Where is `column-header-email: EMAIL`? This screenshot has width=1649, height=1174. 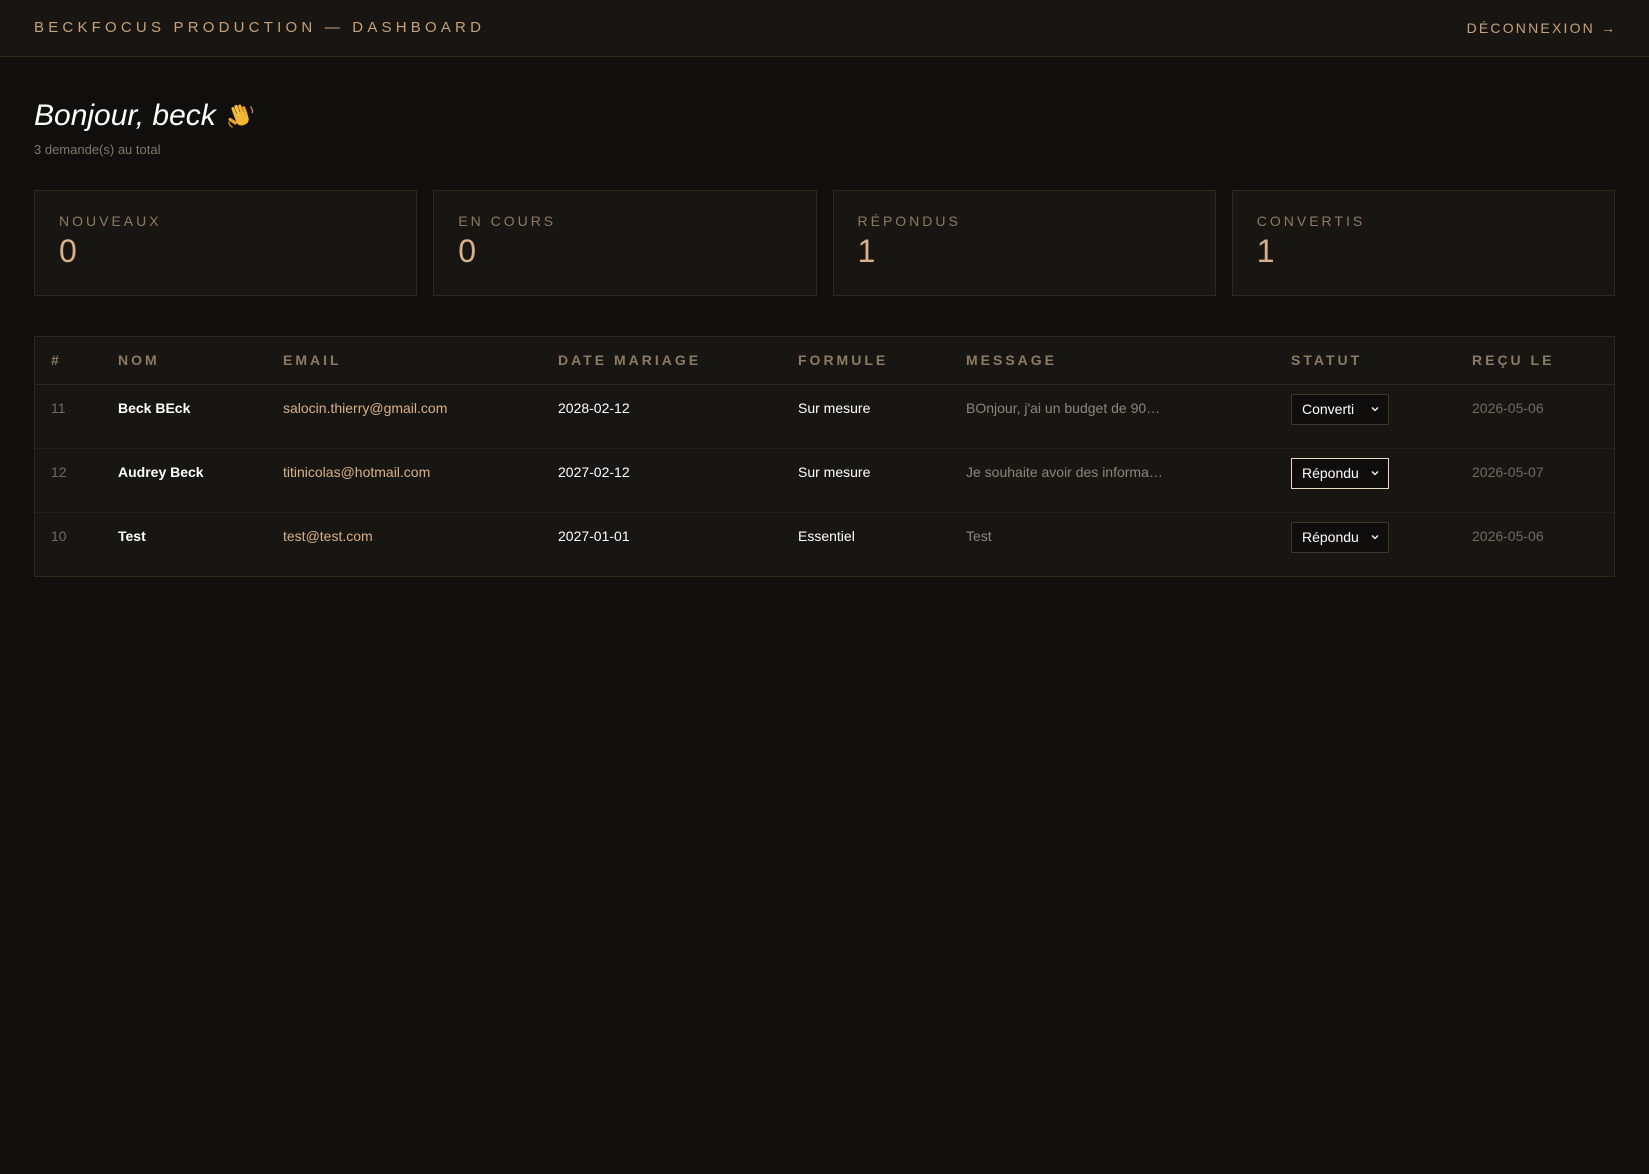 column-header-email: EMAIL is located at coordinates (404, 361).